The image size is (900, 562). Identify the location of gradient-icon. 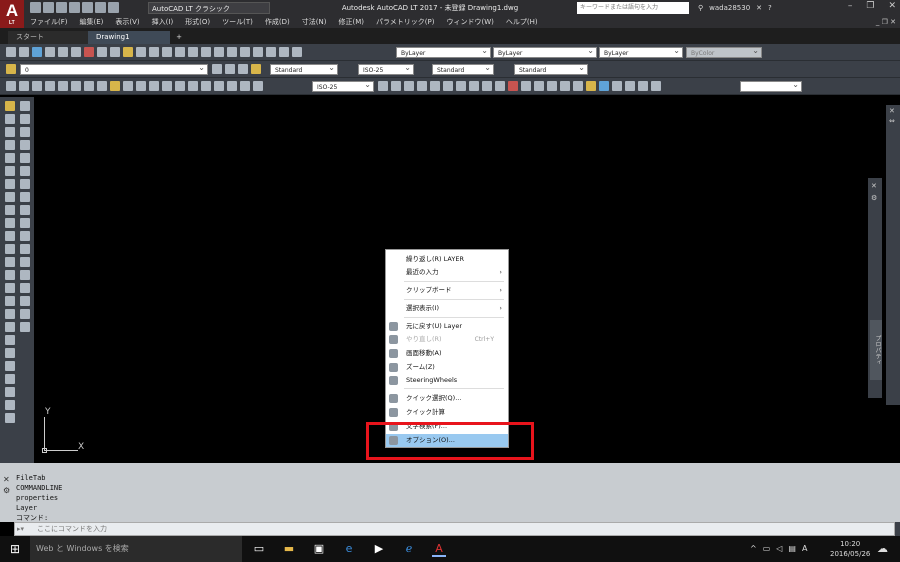
(10, 301).